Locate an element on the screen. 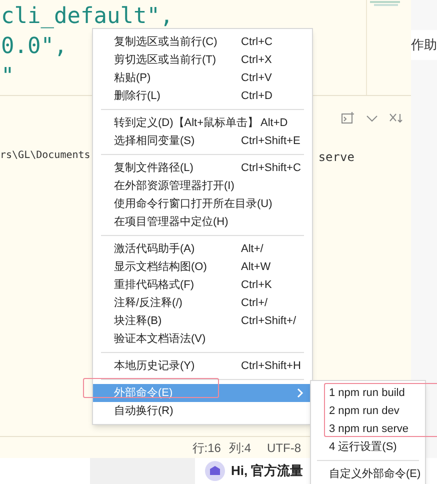 The width and height of the screenshot is (437, 484). banner-text: Hi, 官方流量 is located at coordinates (267, 471).